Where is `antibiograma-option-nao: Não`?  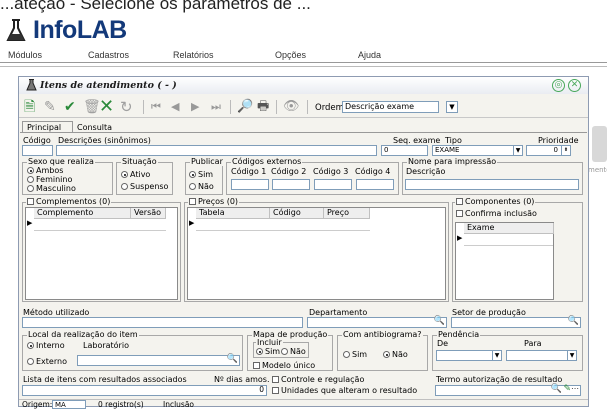
antibiograma-option-nao: Não is located at coordinates (395, 354).